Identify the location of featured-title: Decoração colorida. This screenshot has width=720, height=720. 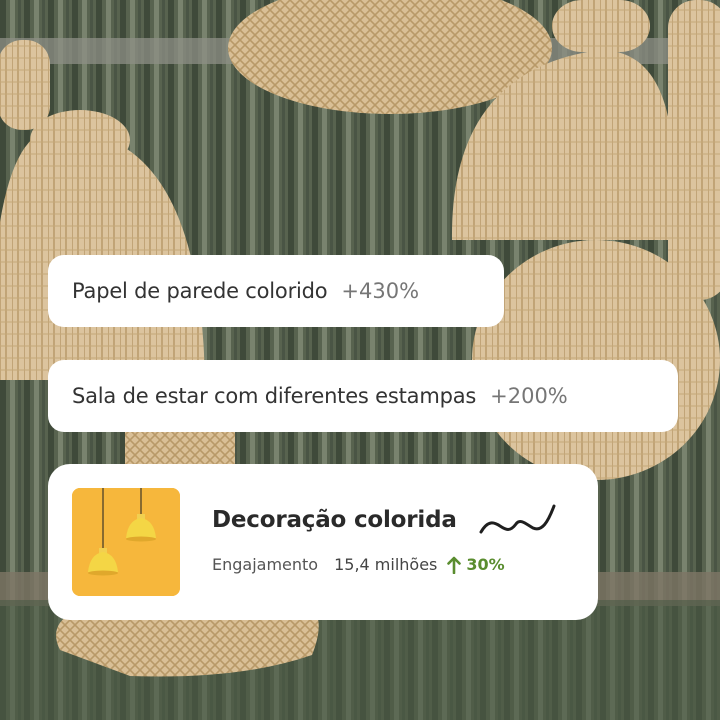
(334, 520).